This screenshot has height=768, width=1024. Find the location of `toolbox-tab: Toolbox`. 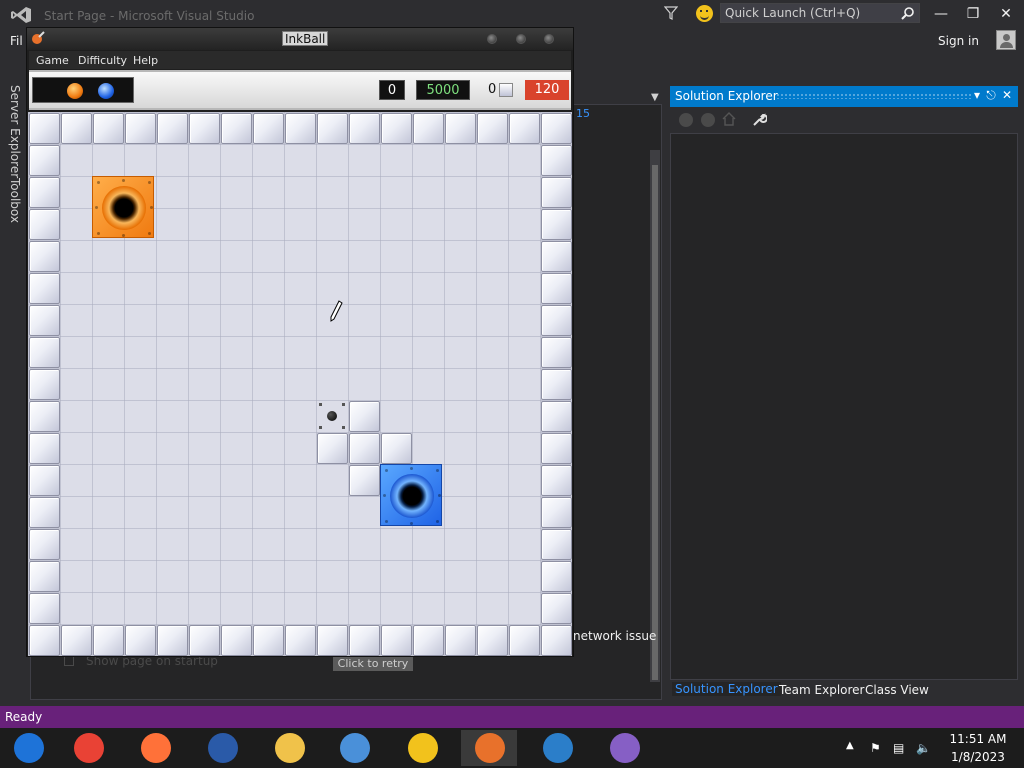

toolbox-tab: Toolbox is located at coordinates (15, 200).